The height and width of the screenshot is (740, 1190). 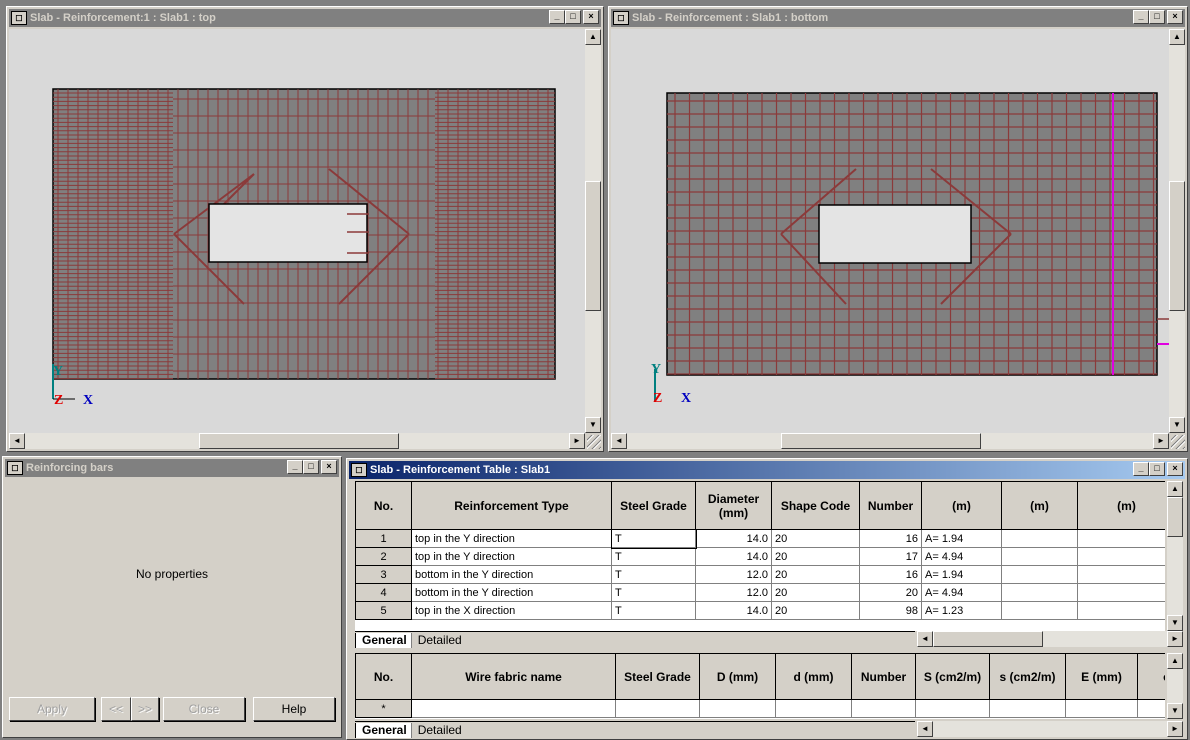 What do you see at coordinates (1151, 676) in the screenshot?
I see `column-header: e` at bounding box center [1151, 676].